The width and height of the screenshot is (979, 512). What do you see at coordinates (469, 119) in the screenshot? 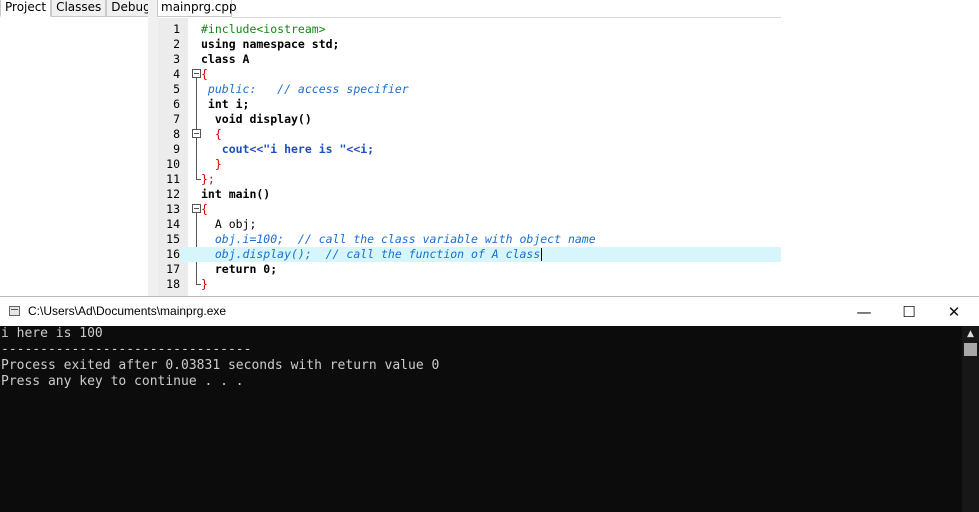
I see `code-line: 7 void display()` at bounding box center [469, 119].